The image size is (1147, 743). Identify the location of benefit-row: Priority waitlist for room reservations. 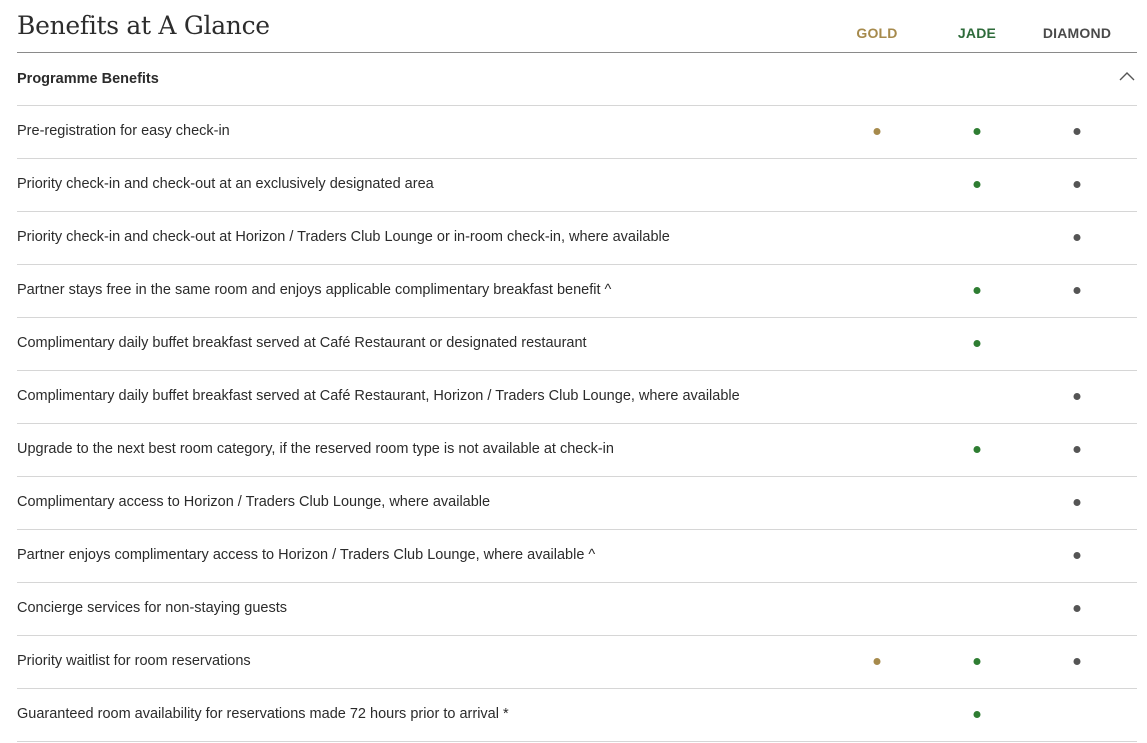
(577, 662).